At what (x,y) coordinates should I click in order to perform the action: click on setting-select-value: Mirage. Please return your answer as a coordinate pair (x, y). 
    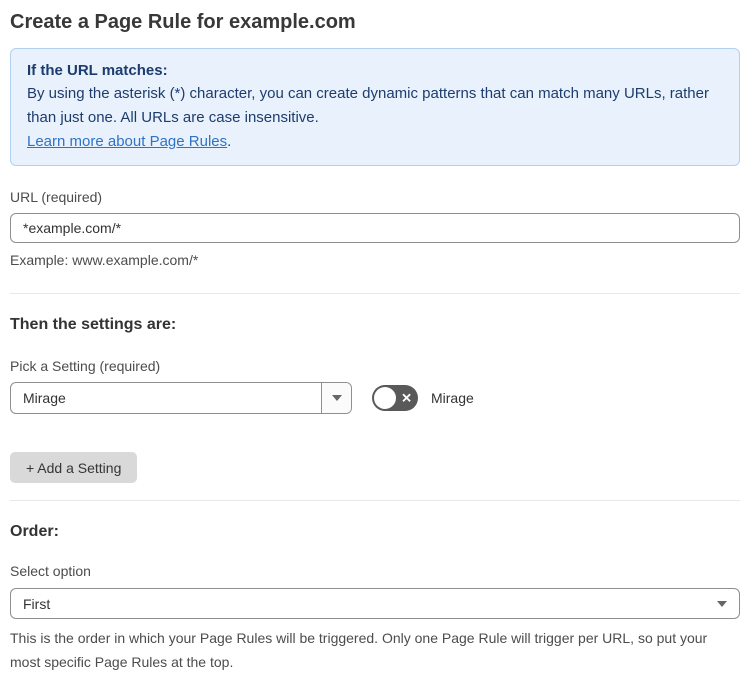
    Looking at the image, I should click on (44, 398).